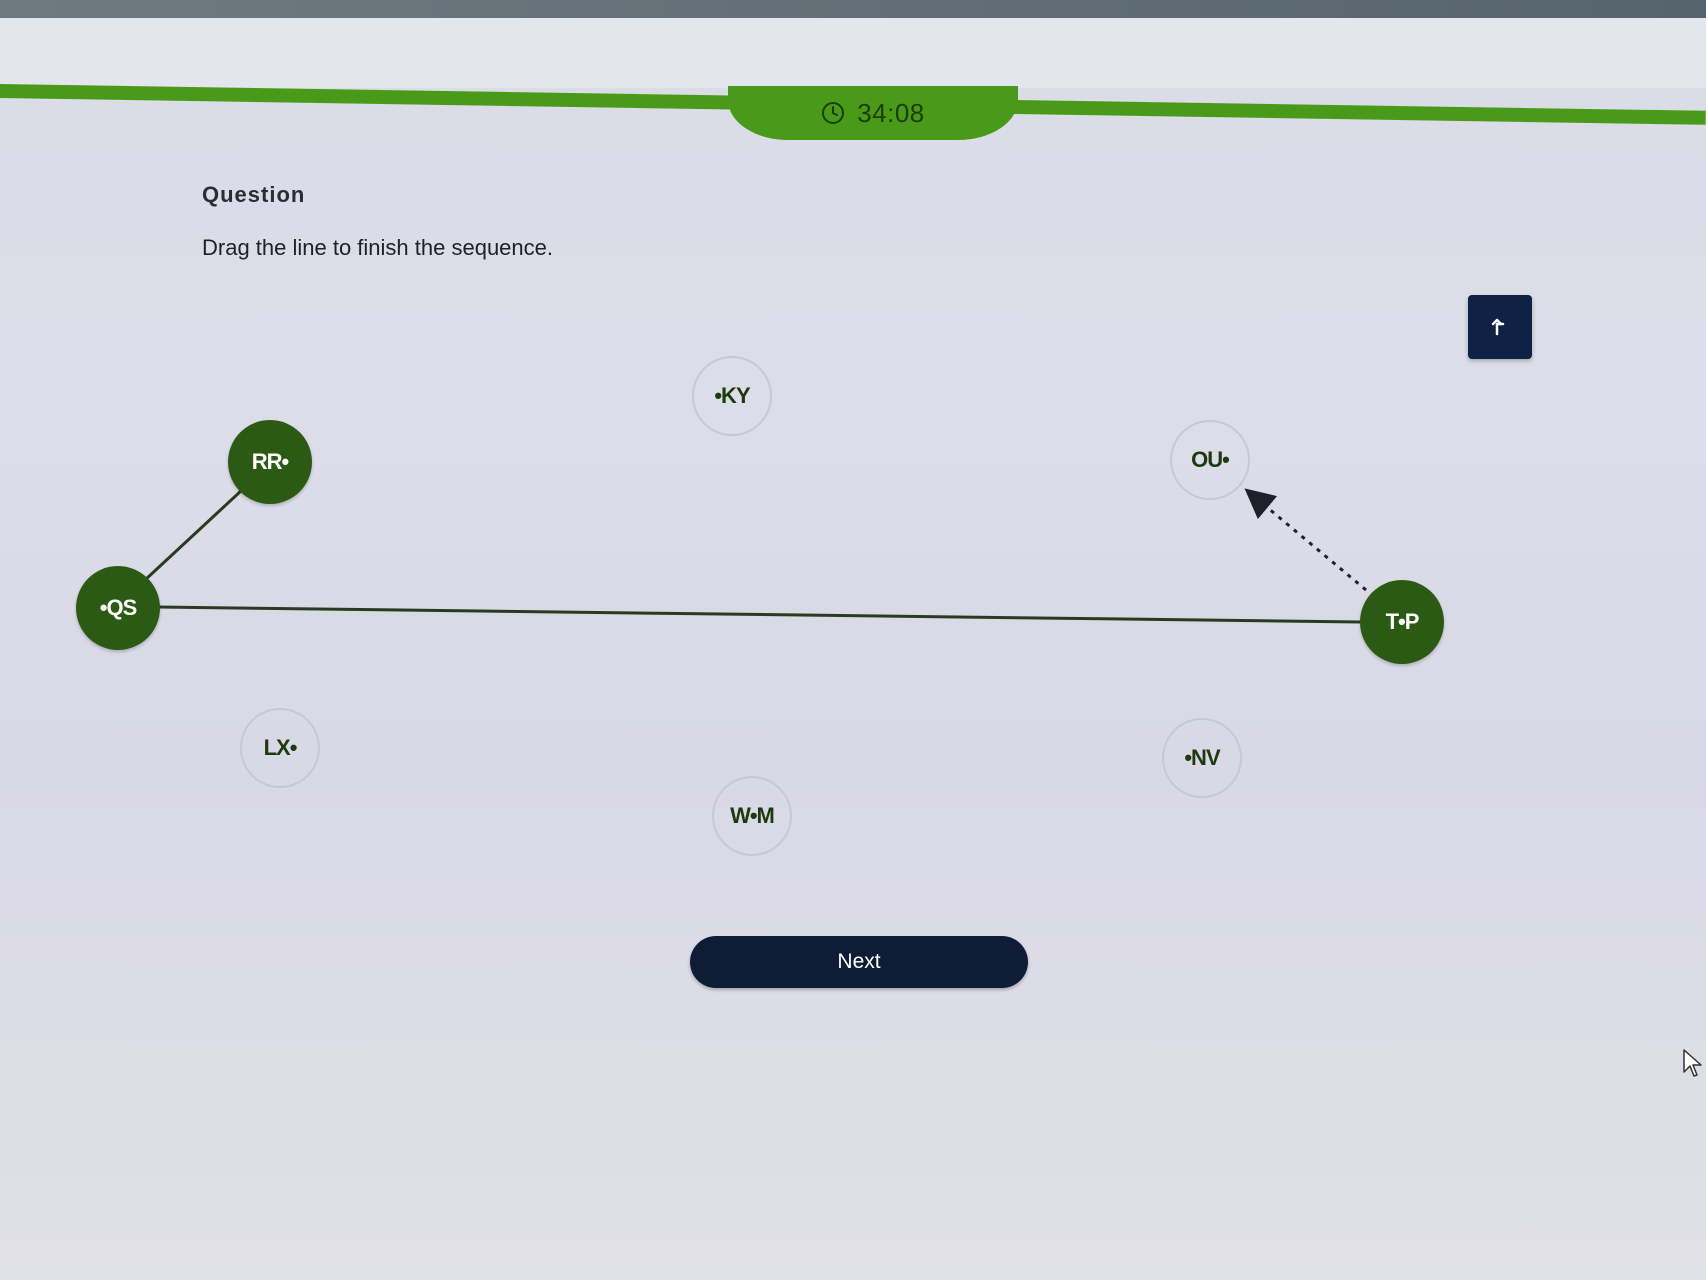 This screenshot has height=1280, width=1706. I want to click on node-rr-label: RR•, so click(270, 461).